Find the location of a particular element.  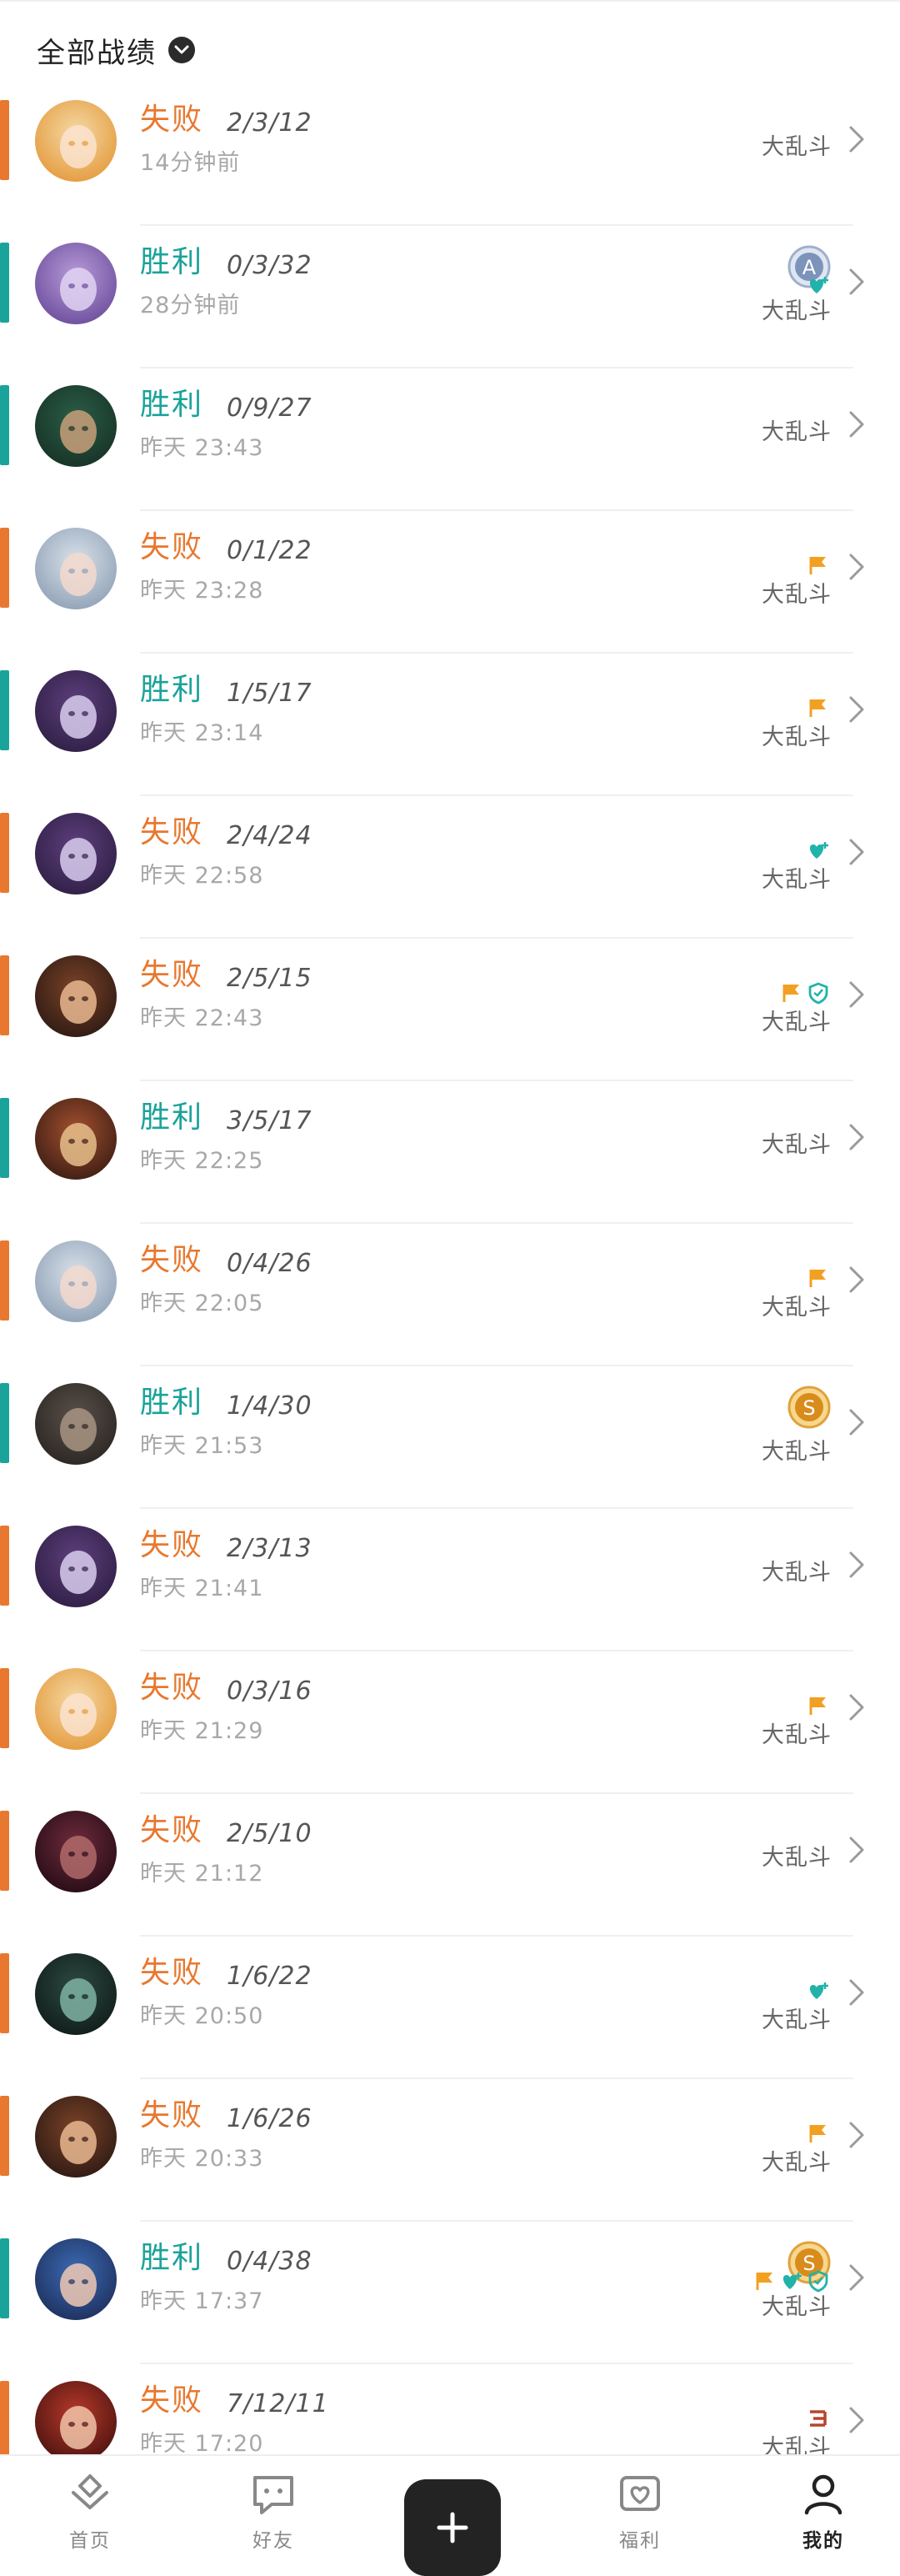

tab-me: 我的 is located at coordinates (823, 2518).